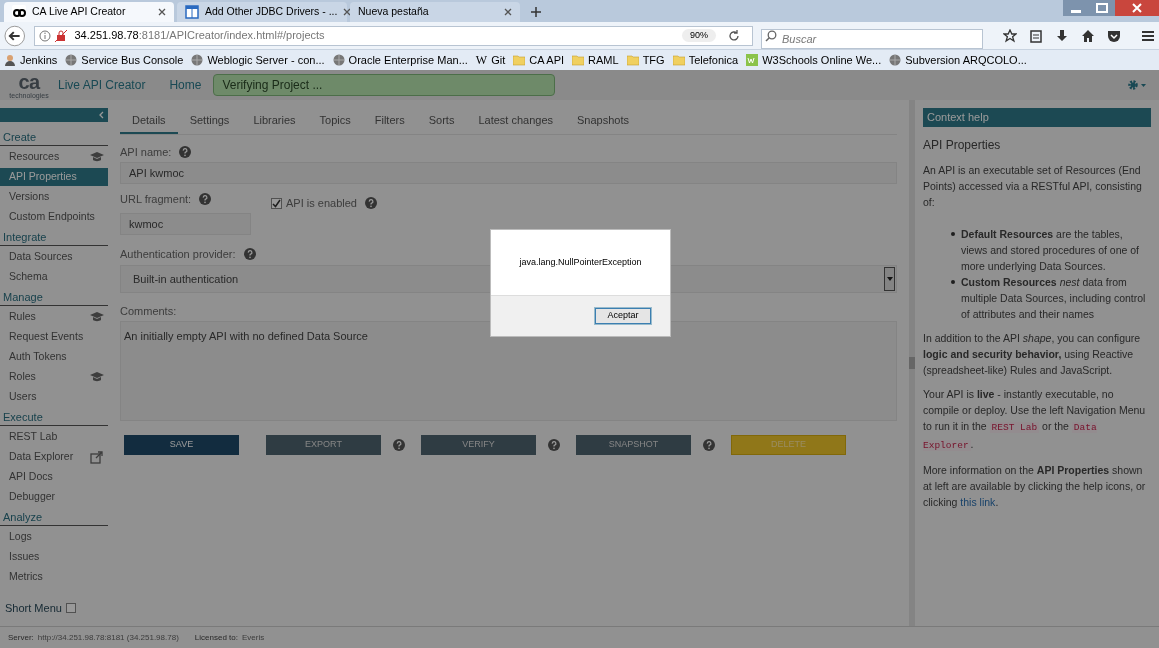 The height and width of the screenshot is (648, 1159). Describe the element at coordinates (771, 35) in the screenshot. I see `search-icon` at that location.